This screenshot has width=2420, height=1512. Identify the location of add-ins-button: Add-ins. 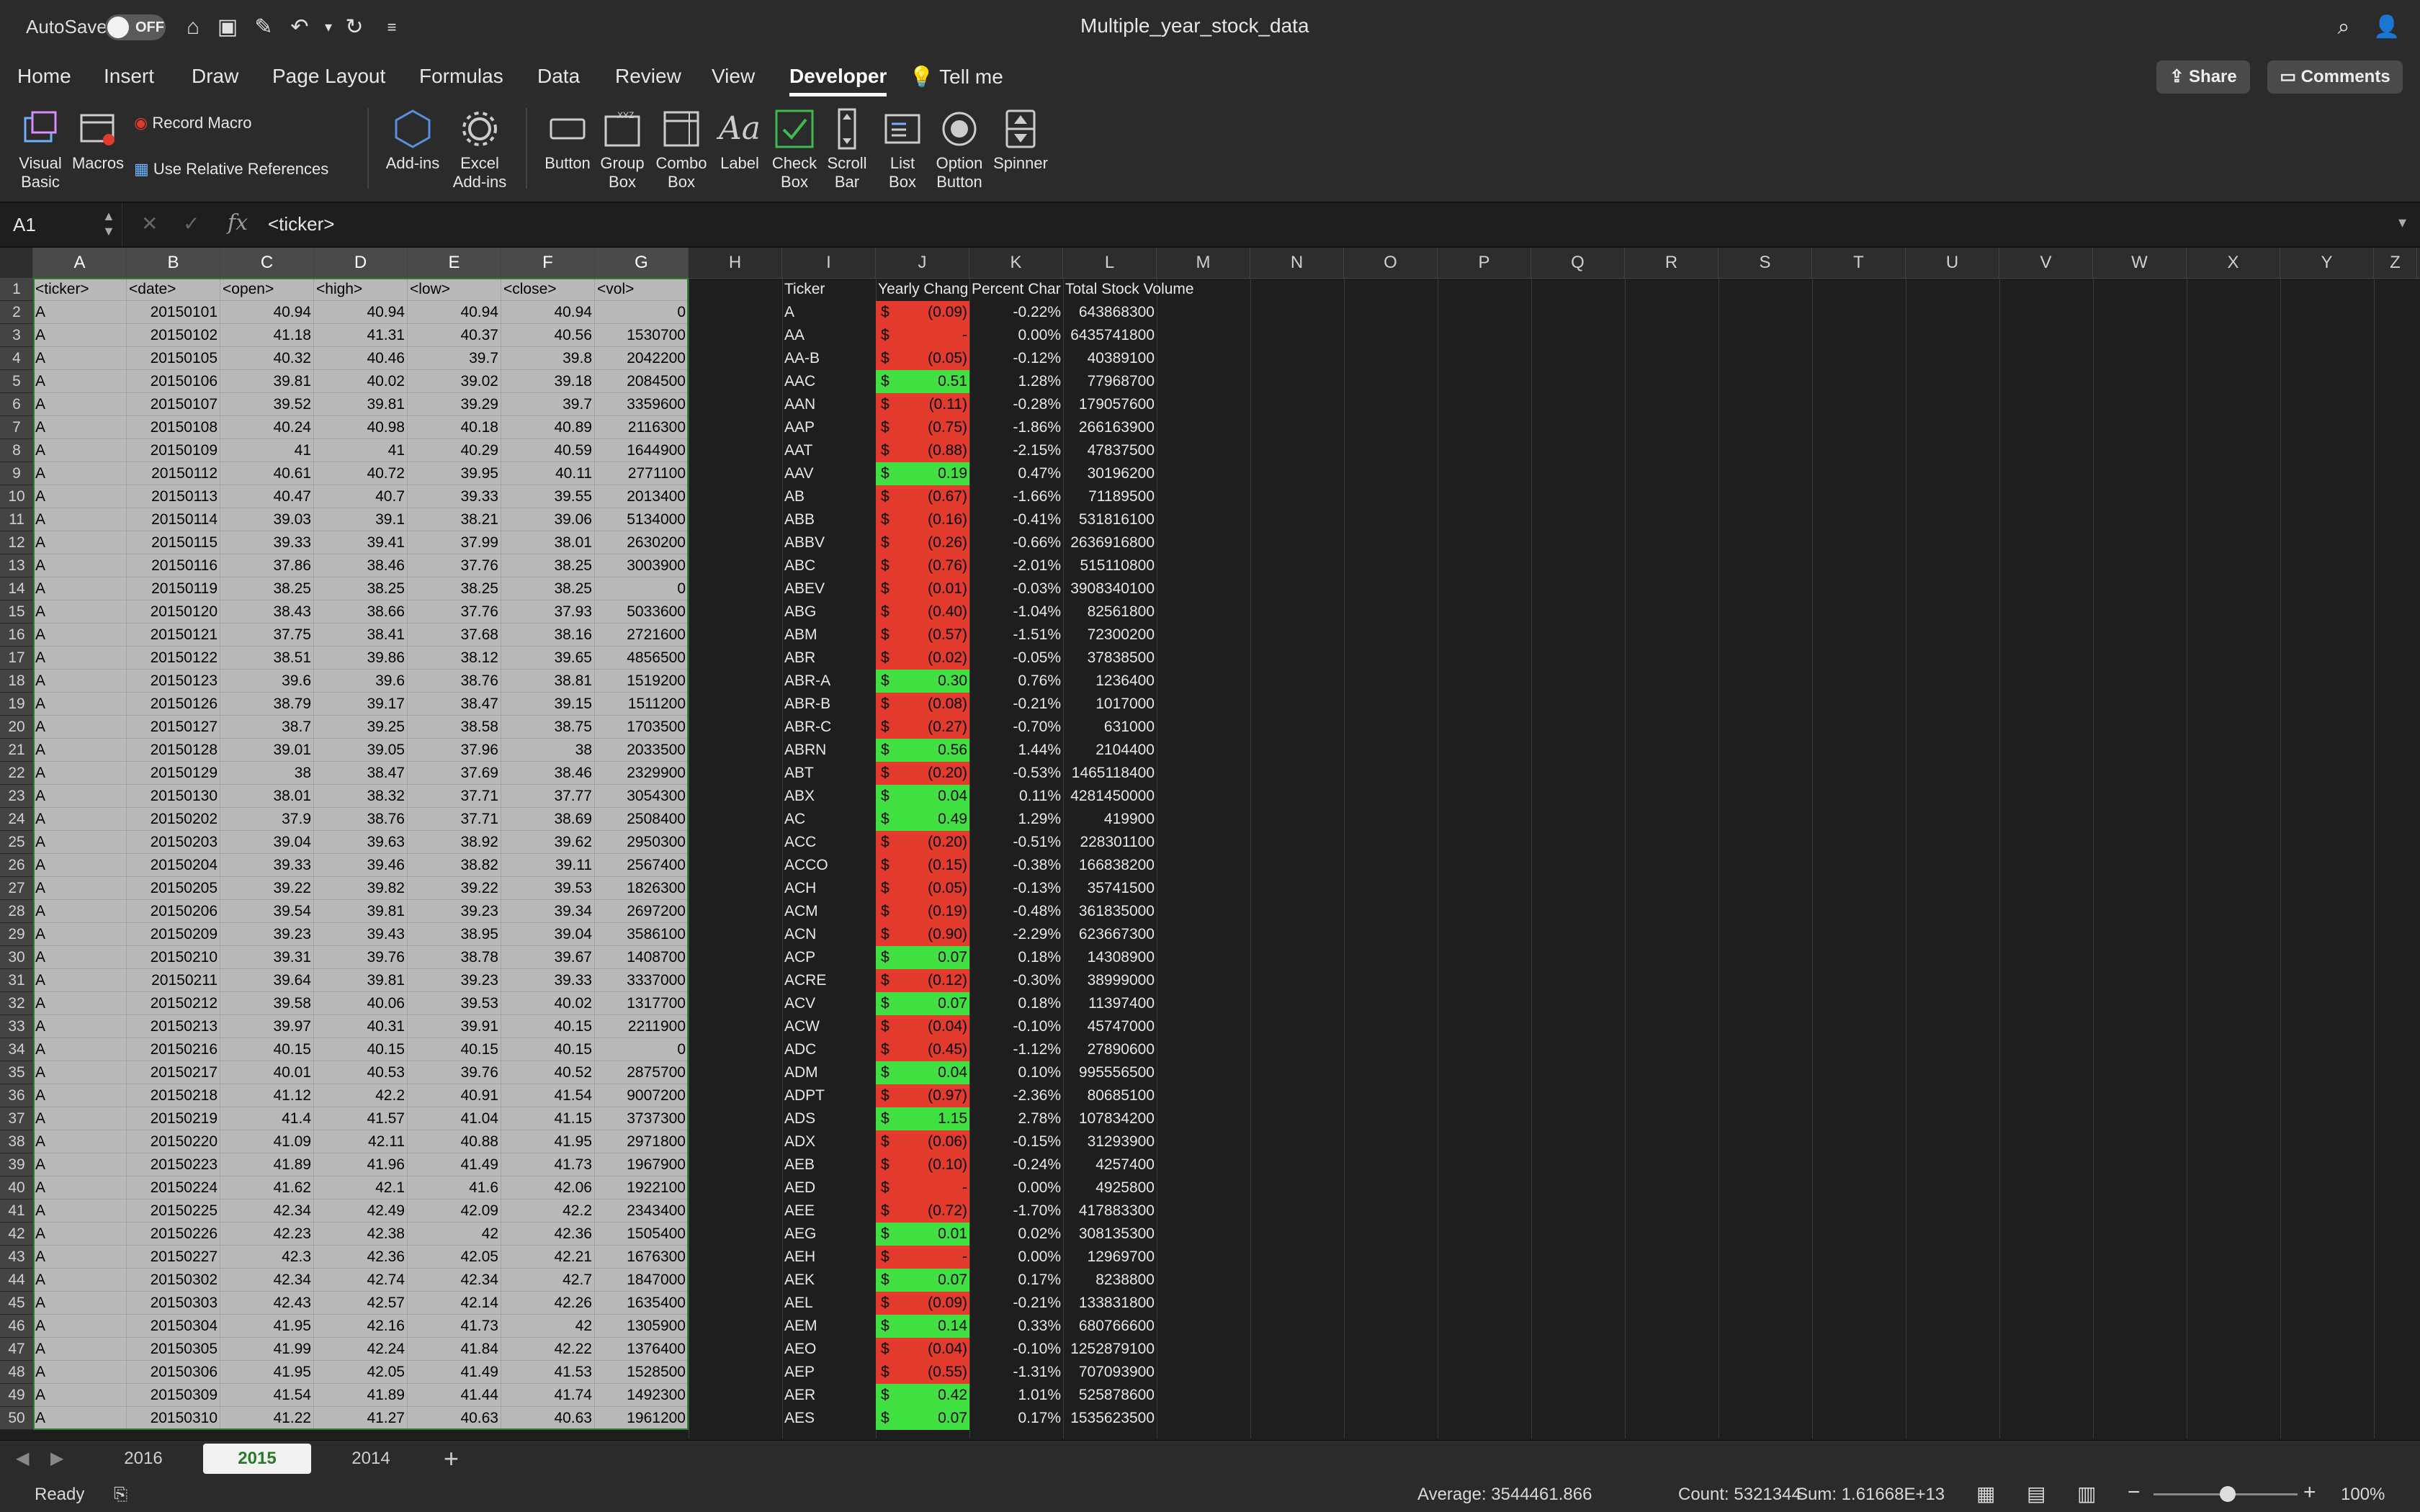
(412, 140).